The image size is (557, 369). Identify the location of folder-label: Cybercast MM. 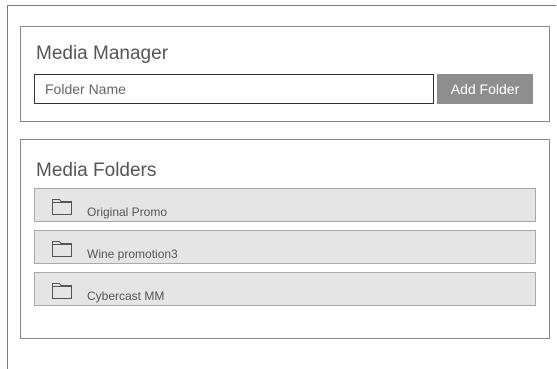
(126, 296).